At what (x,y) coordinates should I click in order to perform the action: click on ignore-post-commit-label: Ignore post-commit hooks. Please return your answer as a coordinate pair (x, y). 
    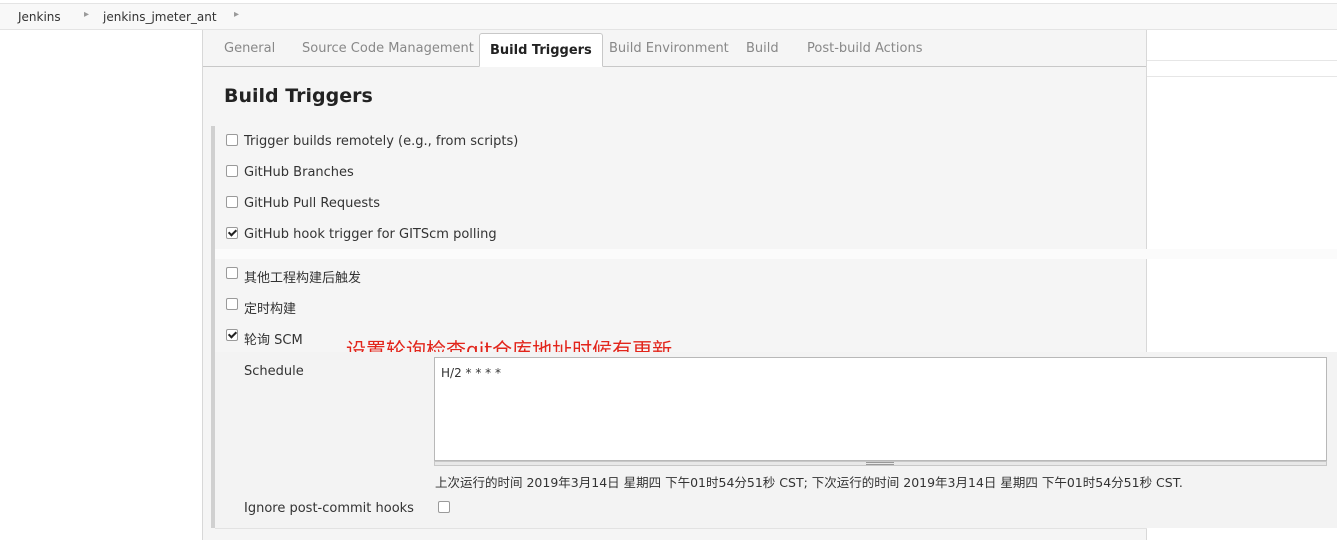
    Looking at the image, I should click on (329, 508).